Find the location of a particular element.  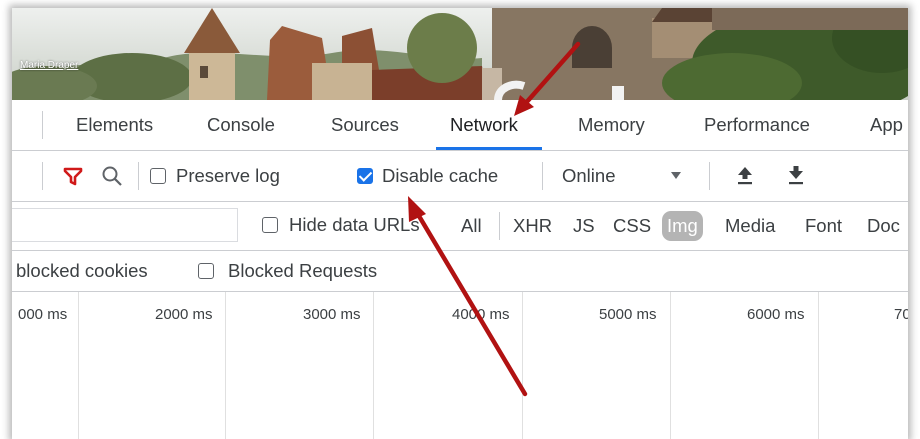

disable-cache-checkbox is located at coordinates (365, 176).